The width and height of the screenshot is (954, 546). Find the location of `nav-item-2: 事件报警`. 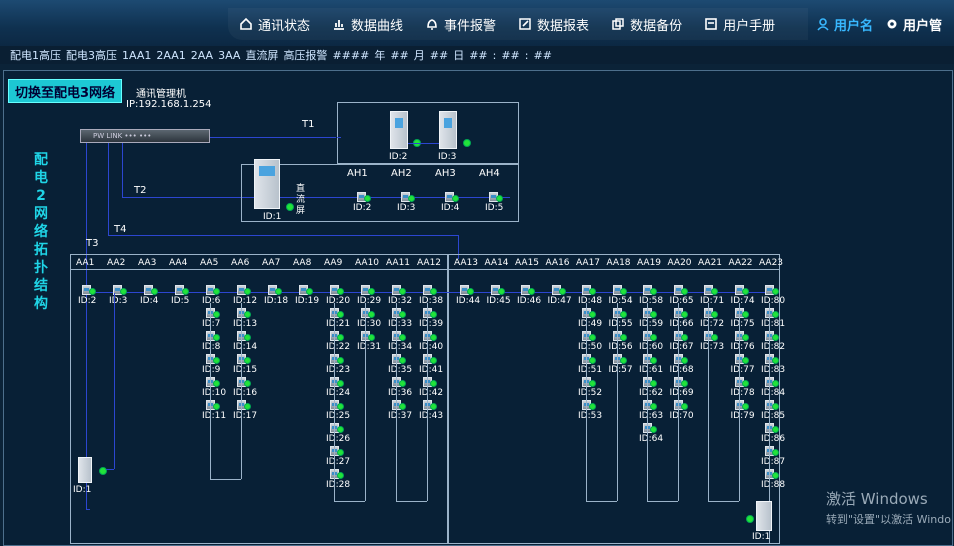

nav-item-2: 事件报警 is located at coordinates (460, 24).